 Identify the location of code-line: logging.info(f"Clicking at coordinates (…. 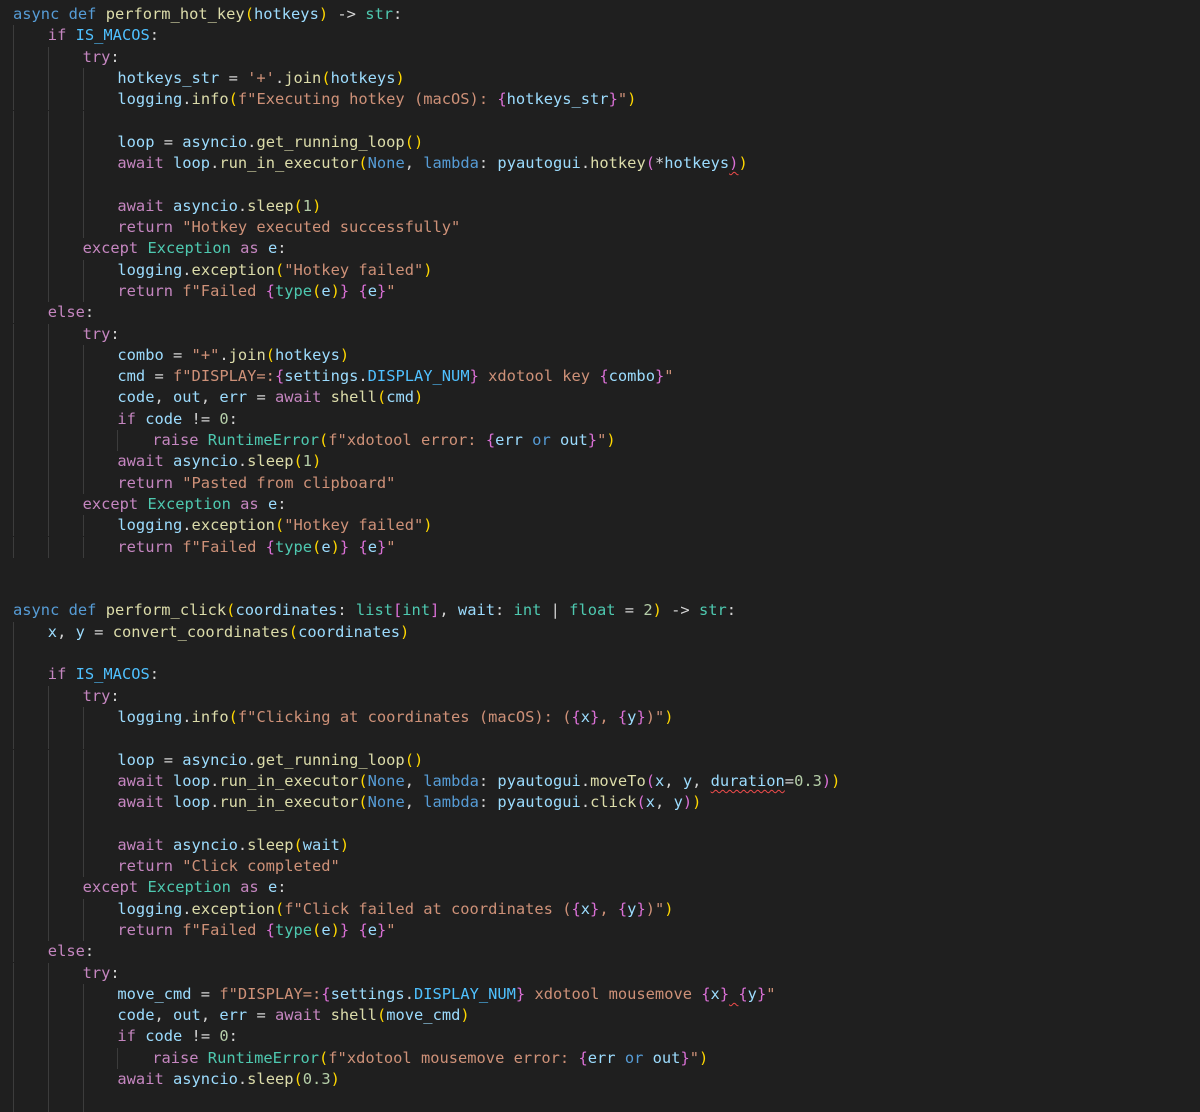
(600, 717).